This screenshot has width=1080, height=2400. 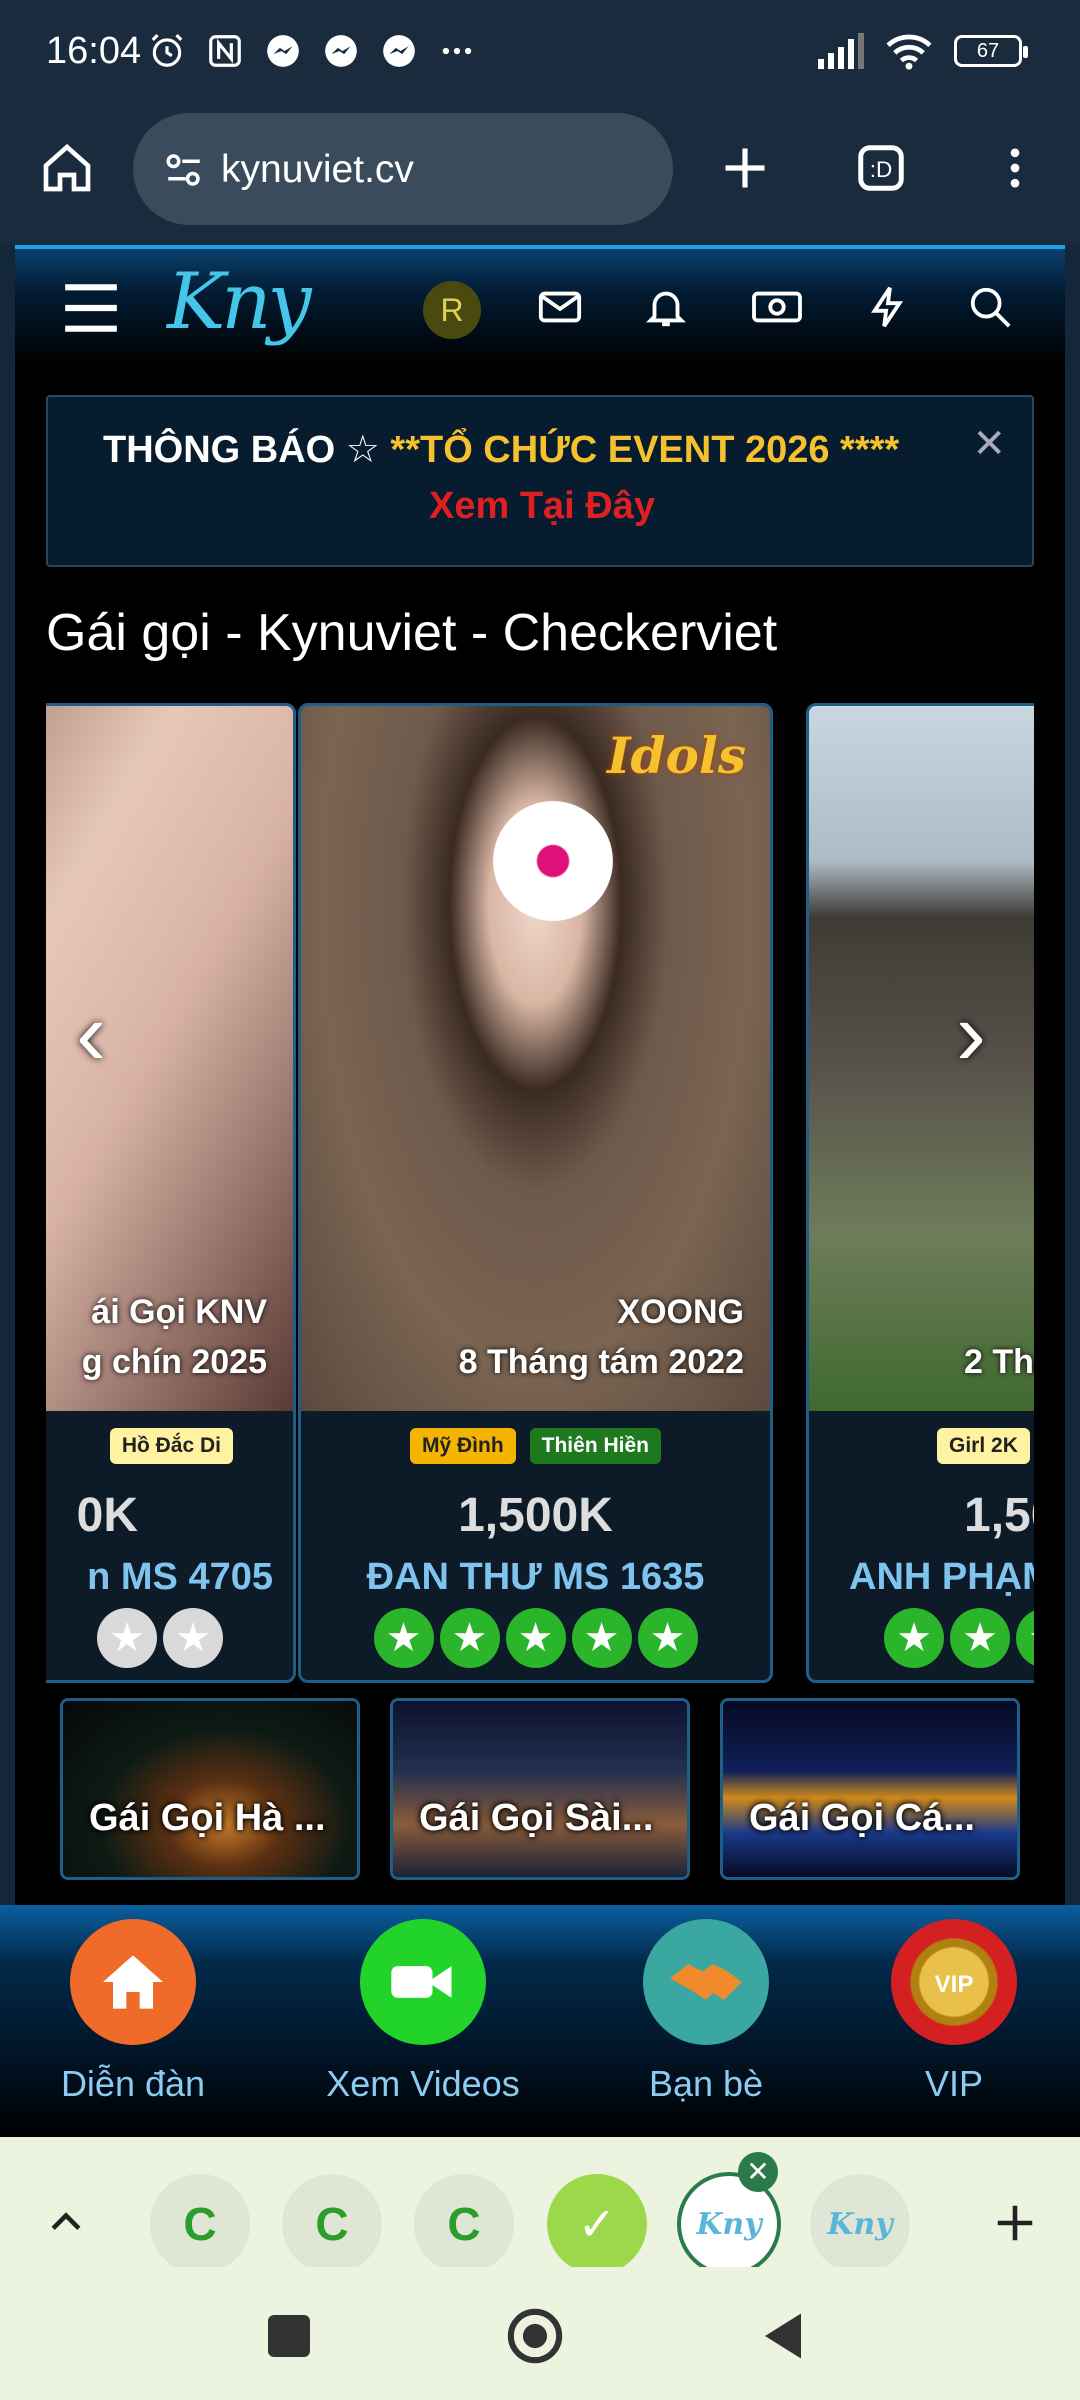 I want to click on card-name: ĐAN THƯ MS 1635, so click(x=535, y=1577).